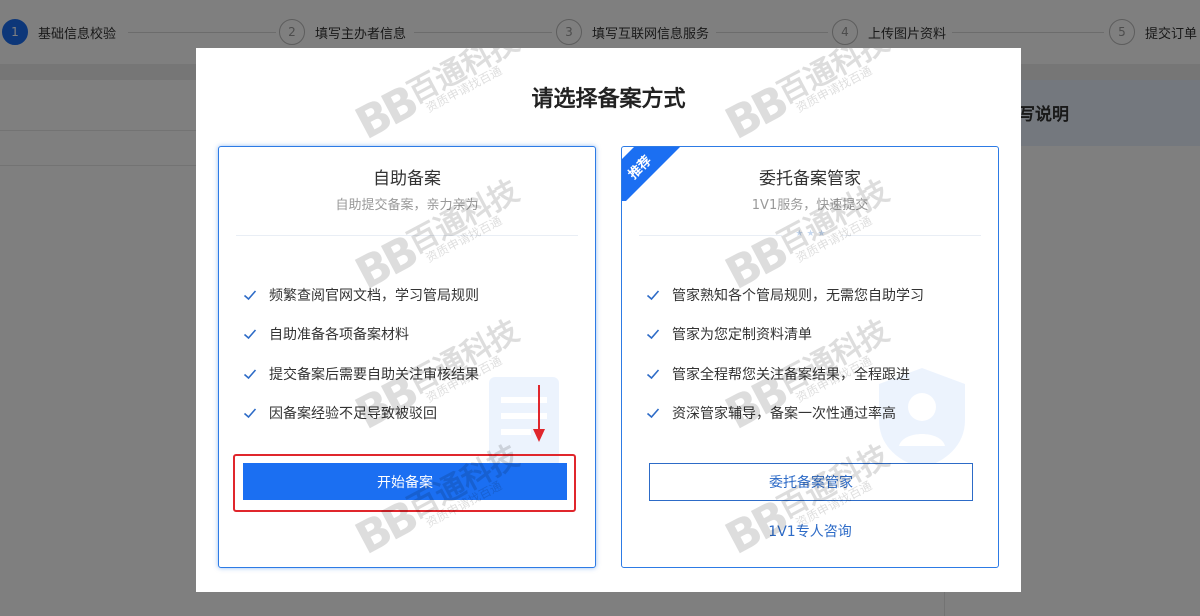 The height and width of the screenshot is (616, 1200). Describe the element at coordinates (742, 335) in the screenshot. I see `feature-text: 管家为您定制资料清单` at that location.